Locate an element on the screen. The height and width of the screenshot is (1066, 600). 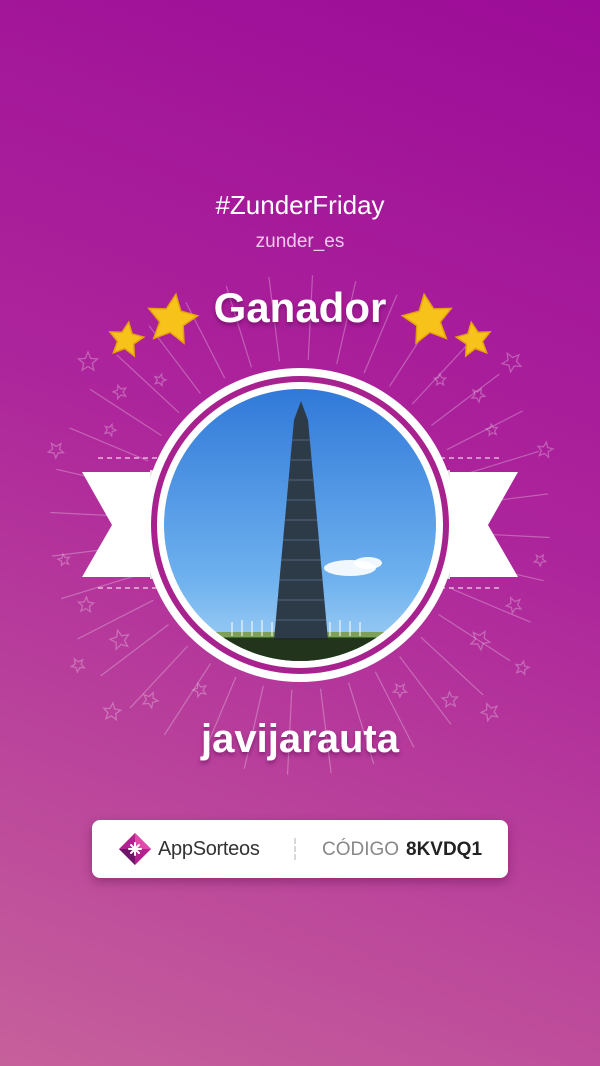
code-value: 8KVDQ1 is located at coordinates (444, 849).